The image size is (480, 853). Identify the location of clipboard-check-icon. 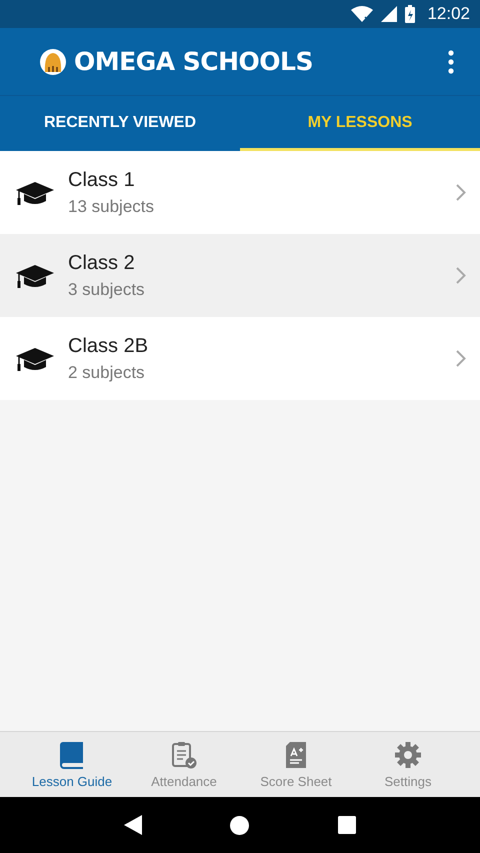
(184, 754).